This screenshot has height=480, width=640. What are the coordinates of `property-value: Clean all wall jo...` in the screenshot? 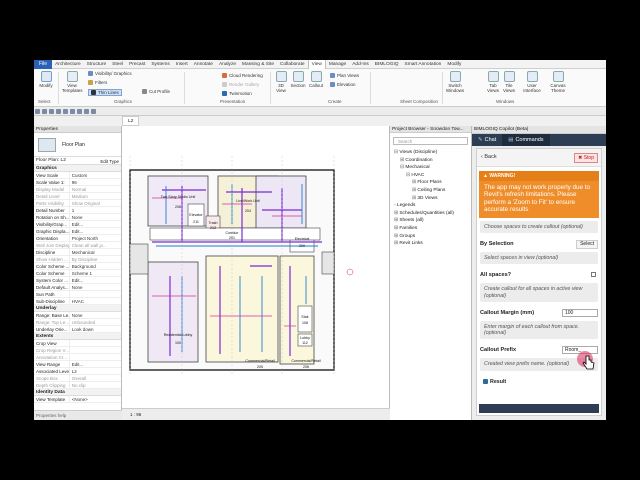 It's located at (94, 245).